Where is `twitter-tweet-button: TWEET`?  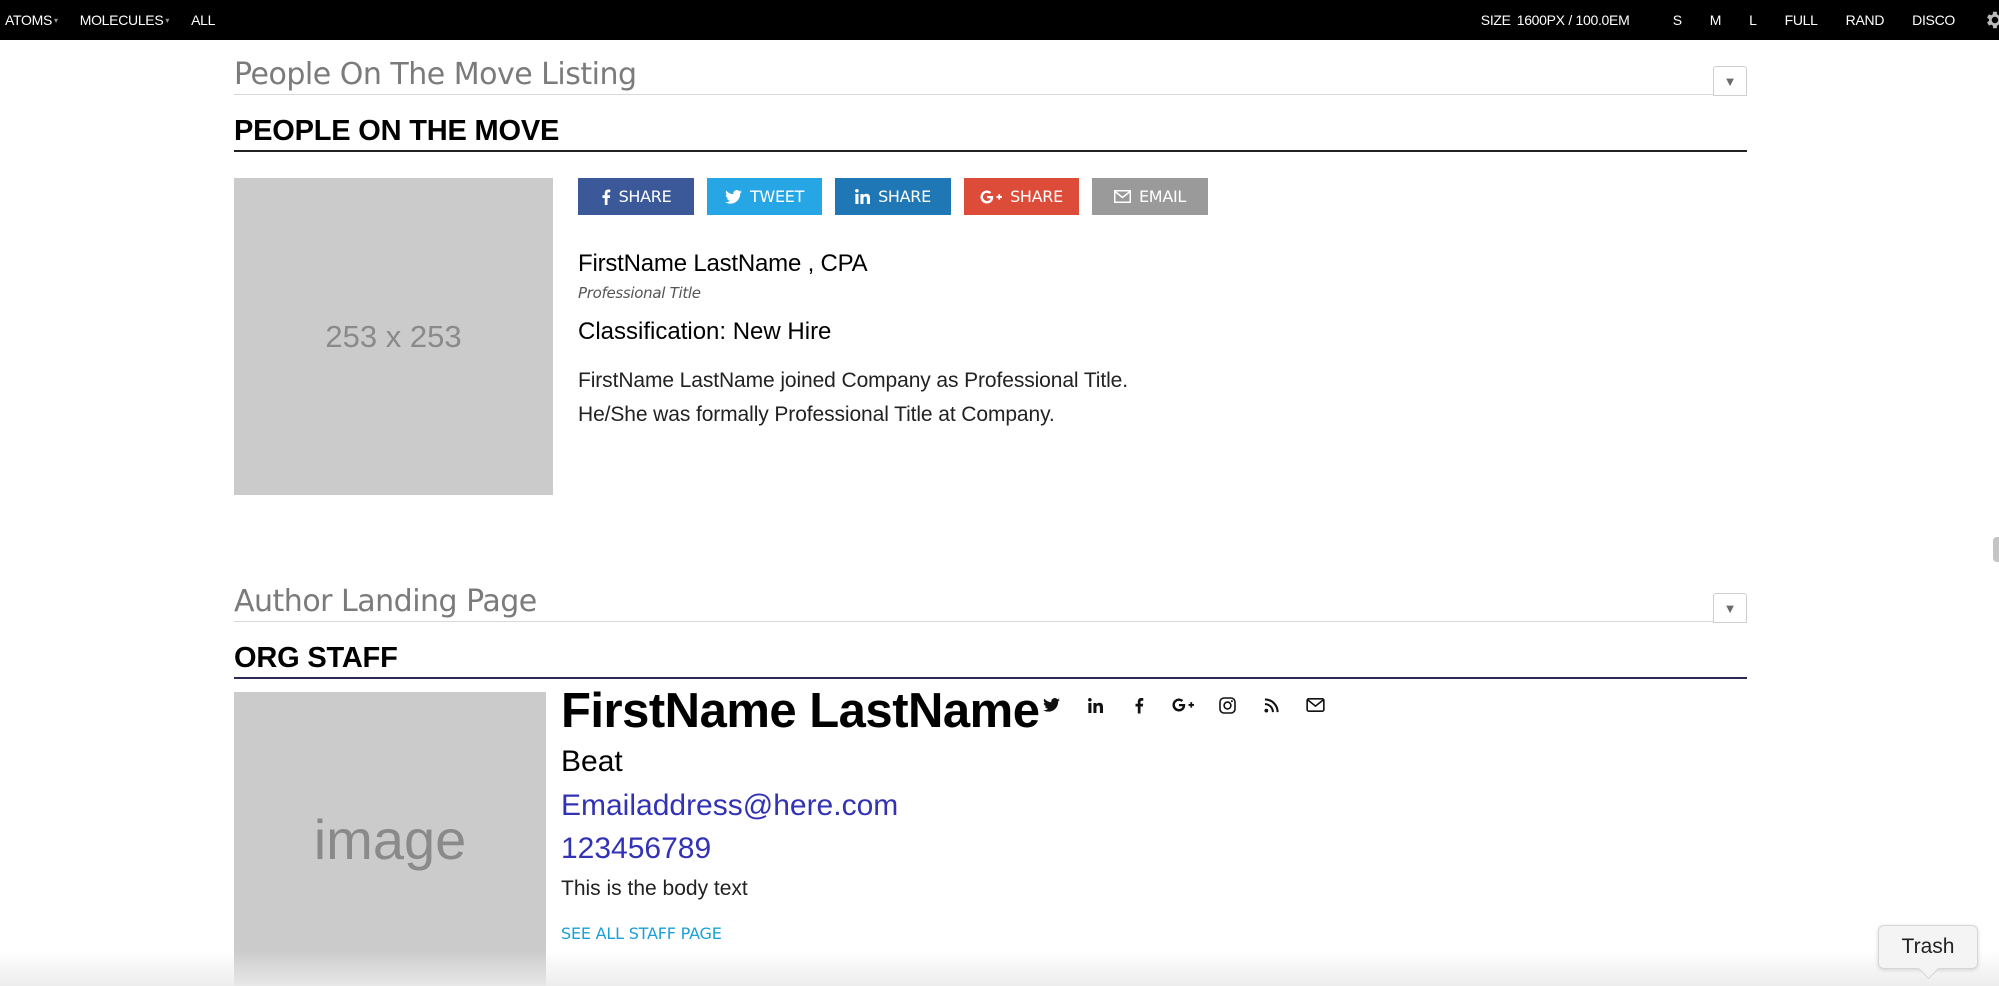
twitter-tweet-button: TWEET is located at coordinates (764, 196).